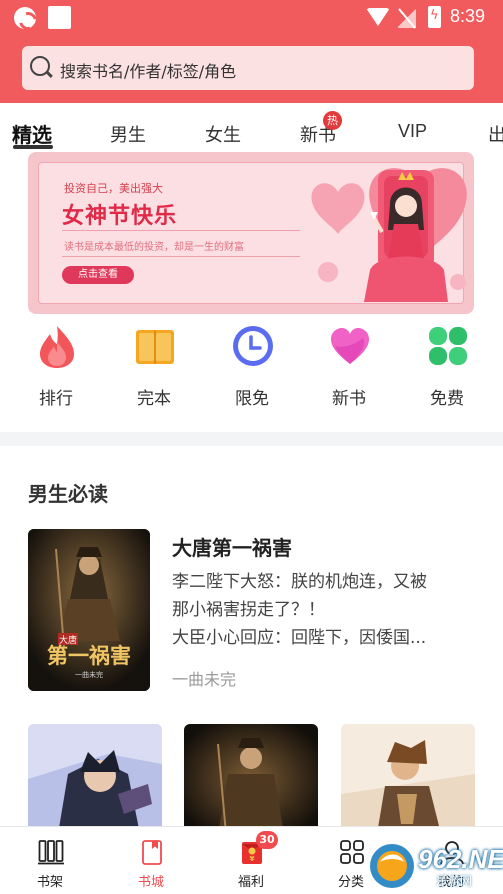  What do you see at coordinates (378, 17) in the screenshot?
I see `wifi-icon` at bounding box center [378, 17].